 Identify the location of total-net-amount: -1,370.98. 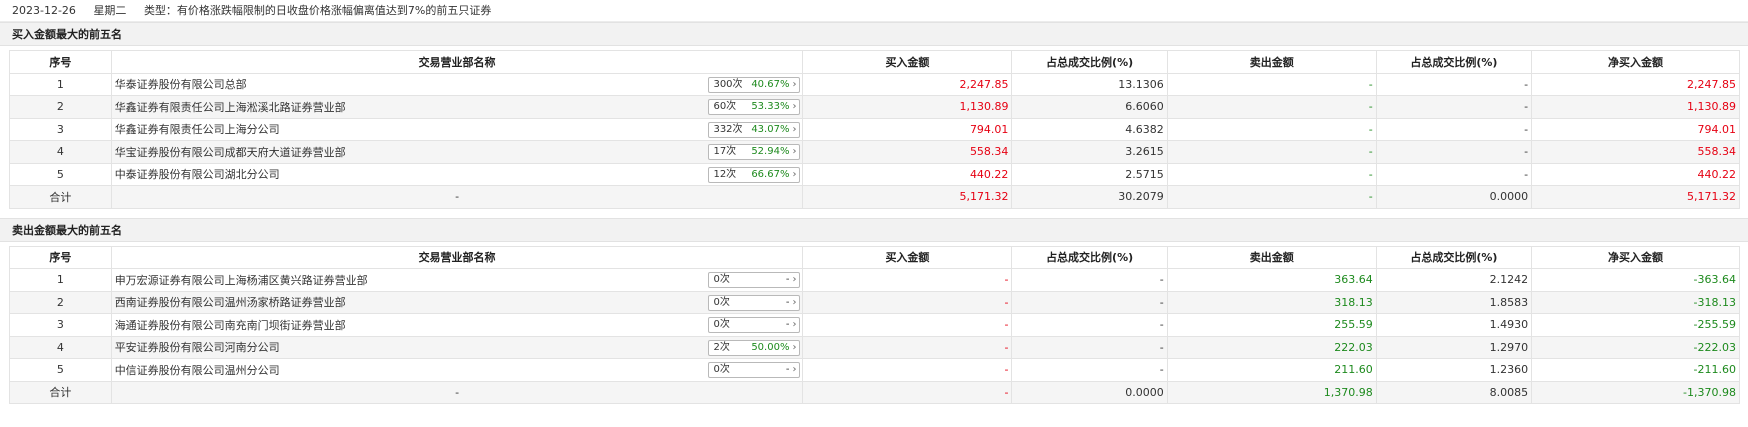
(1635, 392).